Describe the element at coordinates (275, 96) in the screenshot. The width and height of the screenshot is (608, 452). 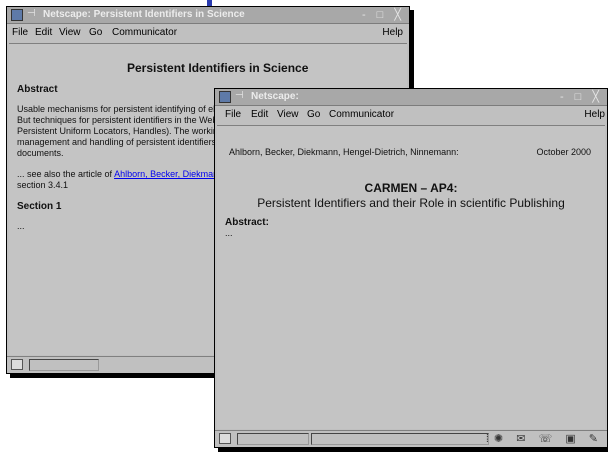
I see `window-title: Netscape:` at that location.